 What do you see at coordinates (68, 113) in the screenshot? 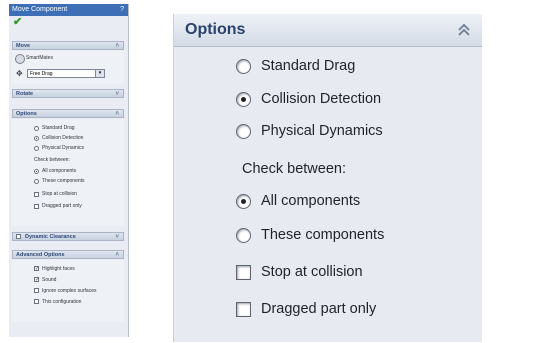
I see `group-header-options: Options ˄` at bounding box center [68, 113].